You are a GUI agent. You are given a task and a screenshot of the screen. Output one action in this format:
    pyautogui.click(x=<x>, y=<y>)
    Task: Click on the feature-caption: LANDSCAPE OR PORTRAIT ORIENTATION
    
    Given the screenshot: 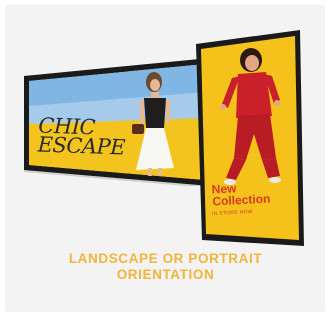 What is the action you would take?
    pyautogui.click(x=165, y=267)
    